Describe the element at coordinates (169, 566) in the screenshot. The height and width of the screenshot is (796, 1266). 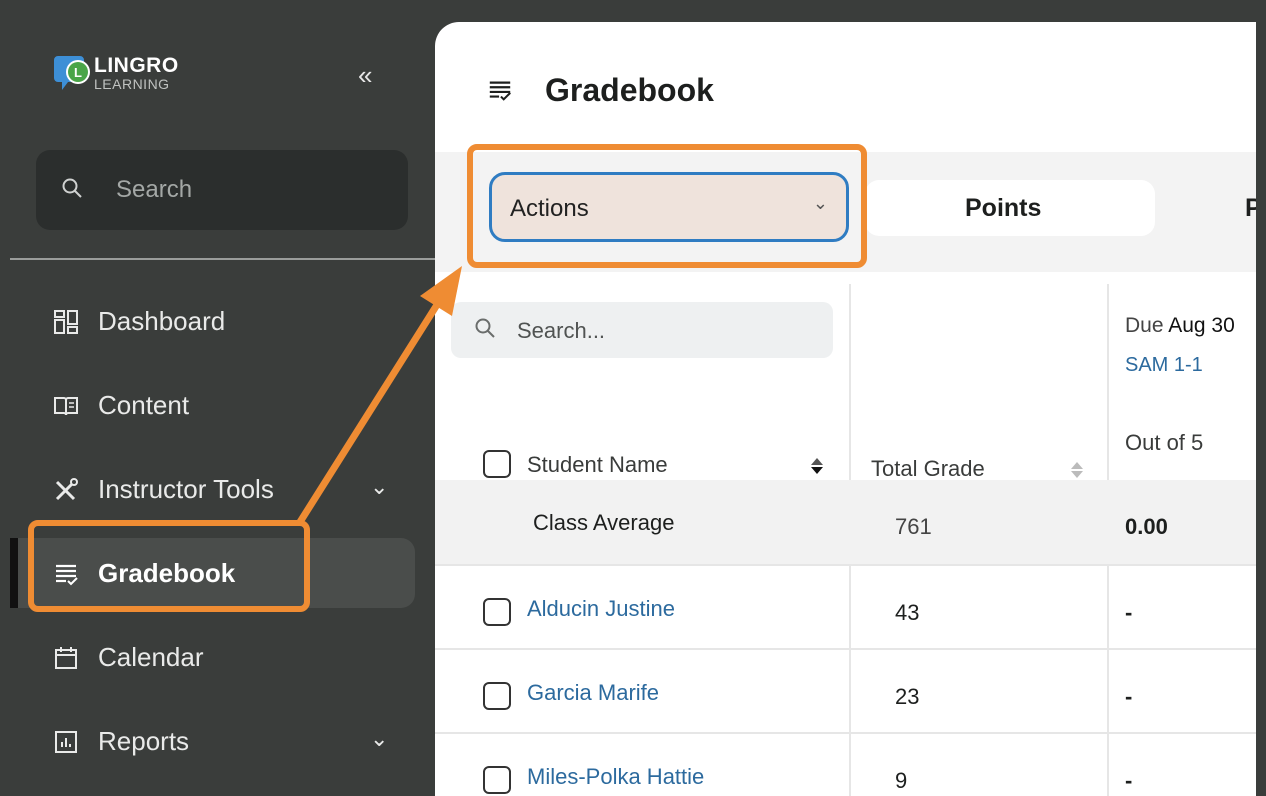
I see `annotation-highlight-gradebook` at that location.